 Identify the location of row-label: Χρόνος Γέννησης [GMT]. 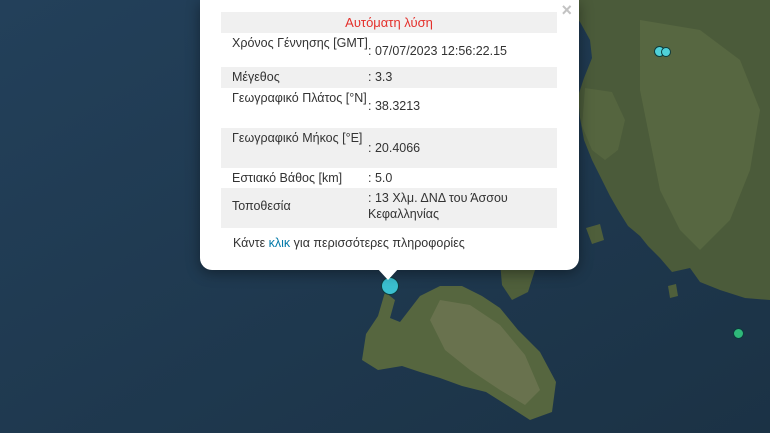
(300, 43).